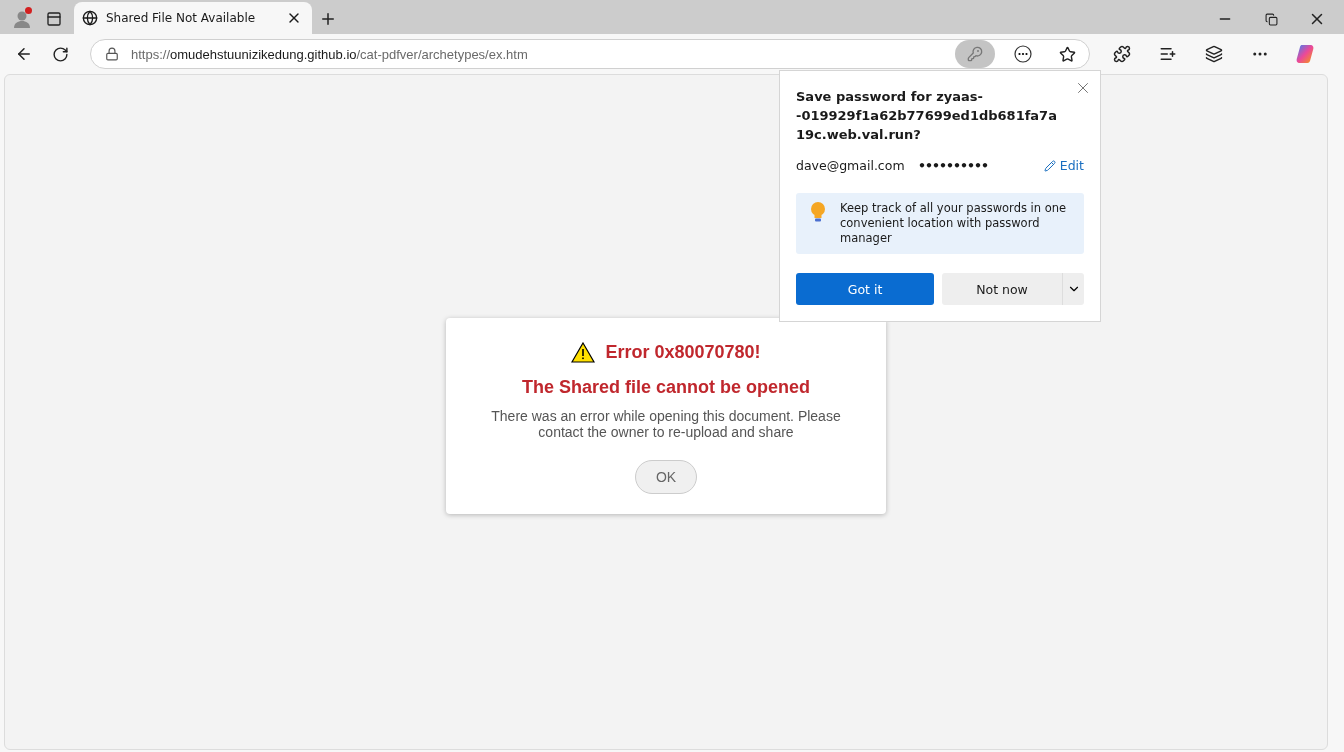 The image size is (1344, 752). I want to click on popup-title: Save password for zyaas--019929f1a62b77699ed1db681fa7a19c.web.val.run?, so click(927, 116).